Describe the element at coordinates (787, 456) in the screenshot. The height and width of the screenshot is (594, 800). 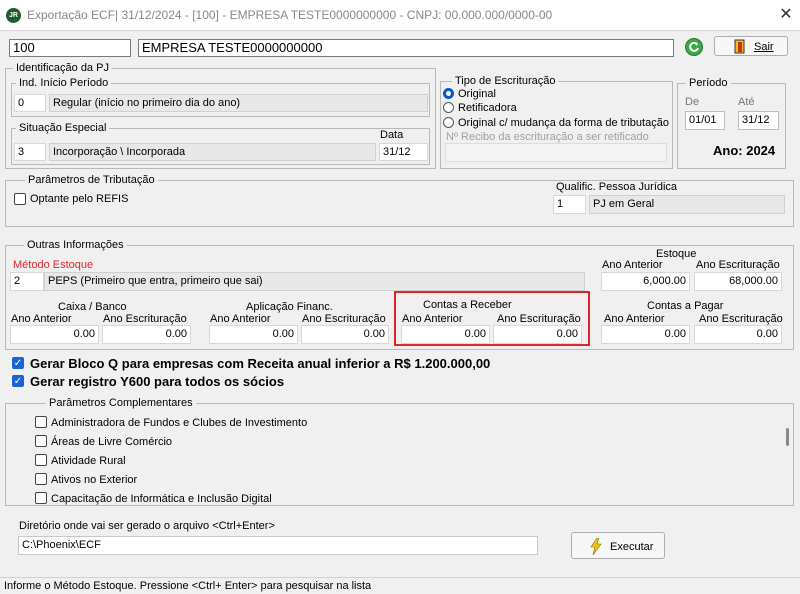
I see `complementares-scrollbar` at that location.